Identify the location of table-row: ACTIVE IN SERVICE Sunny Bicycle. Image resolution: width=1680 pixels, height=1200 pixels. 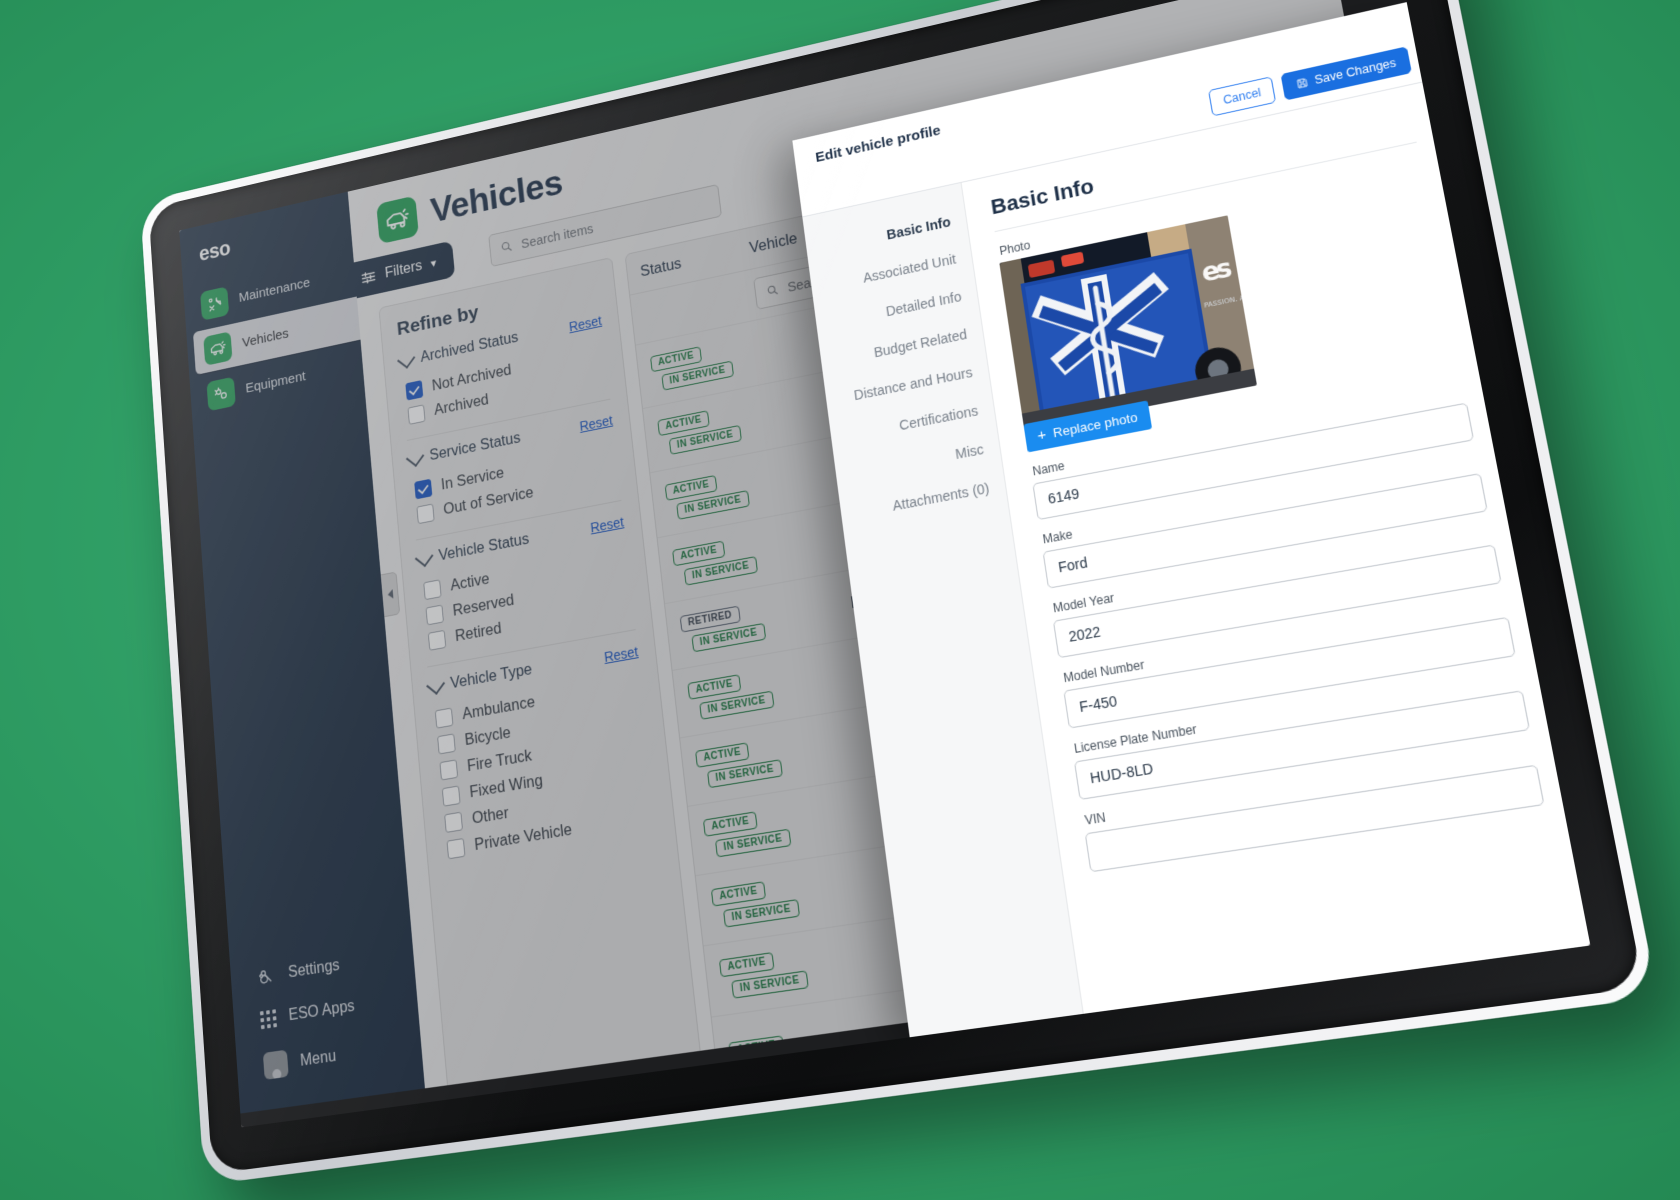
(1095, 850).